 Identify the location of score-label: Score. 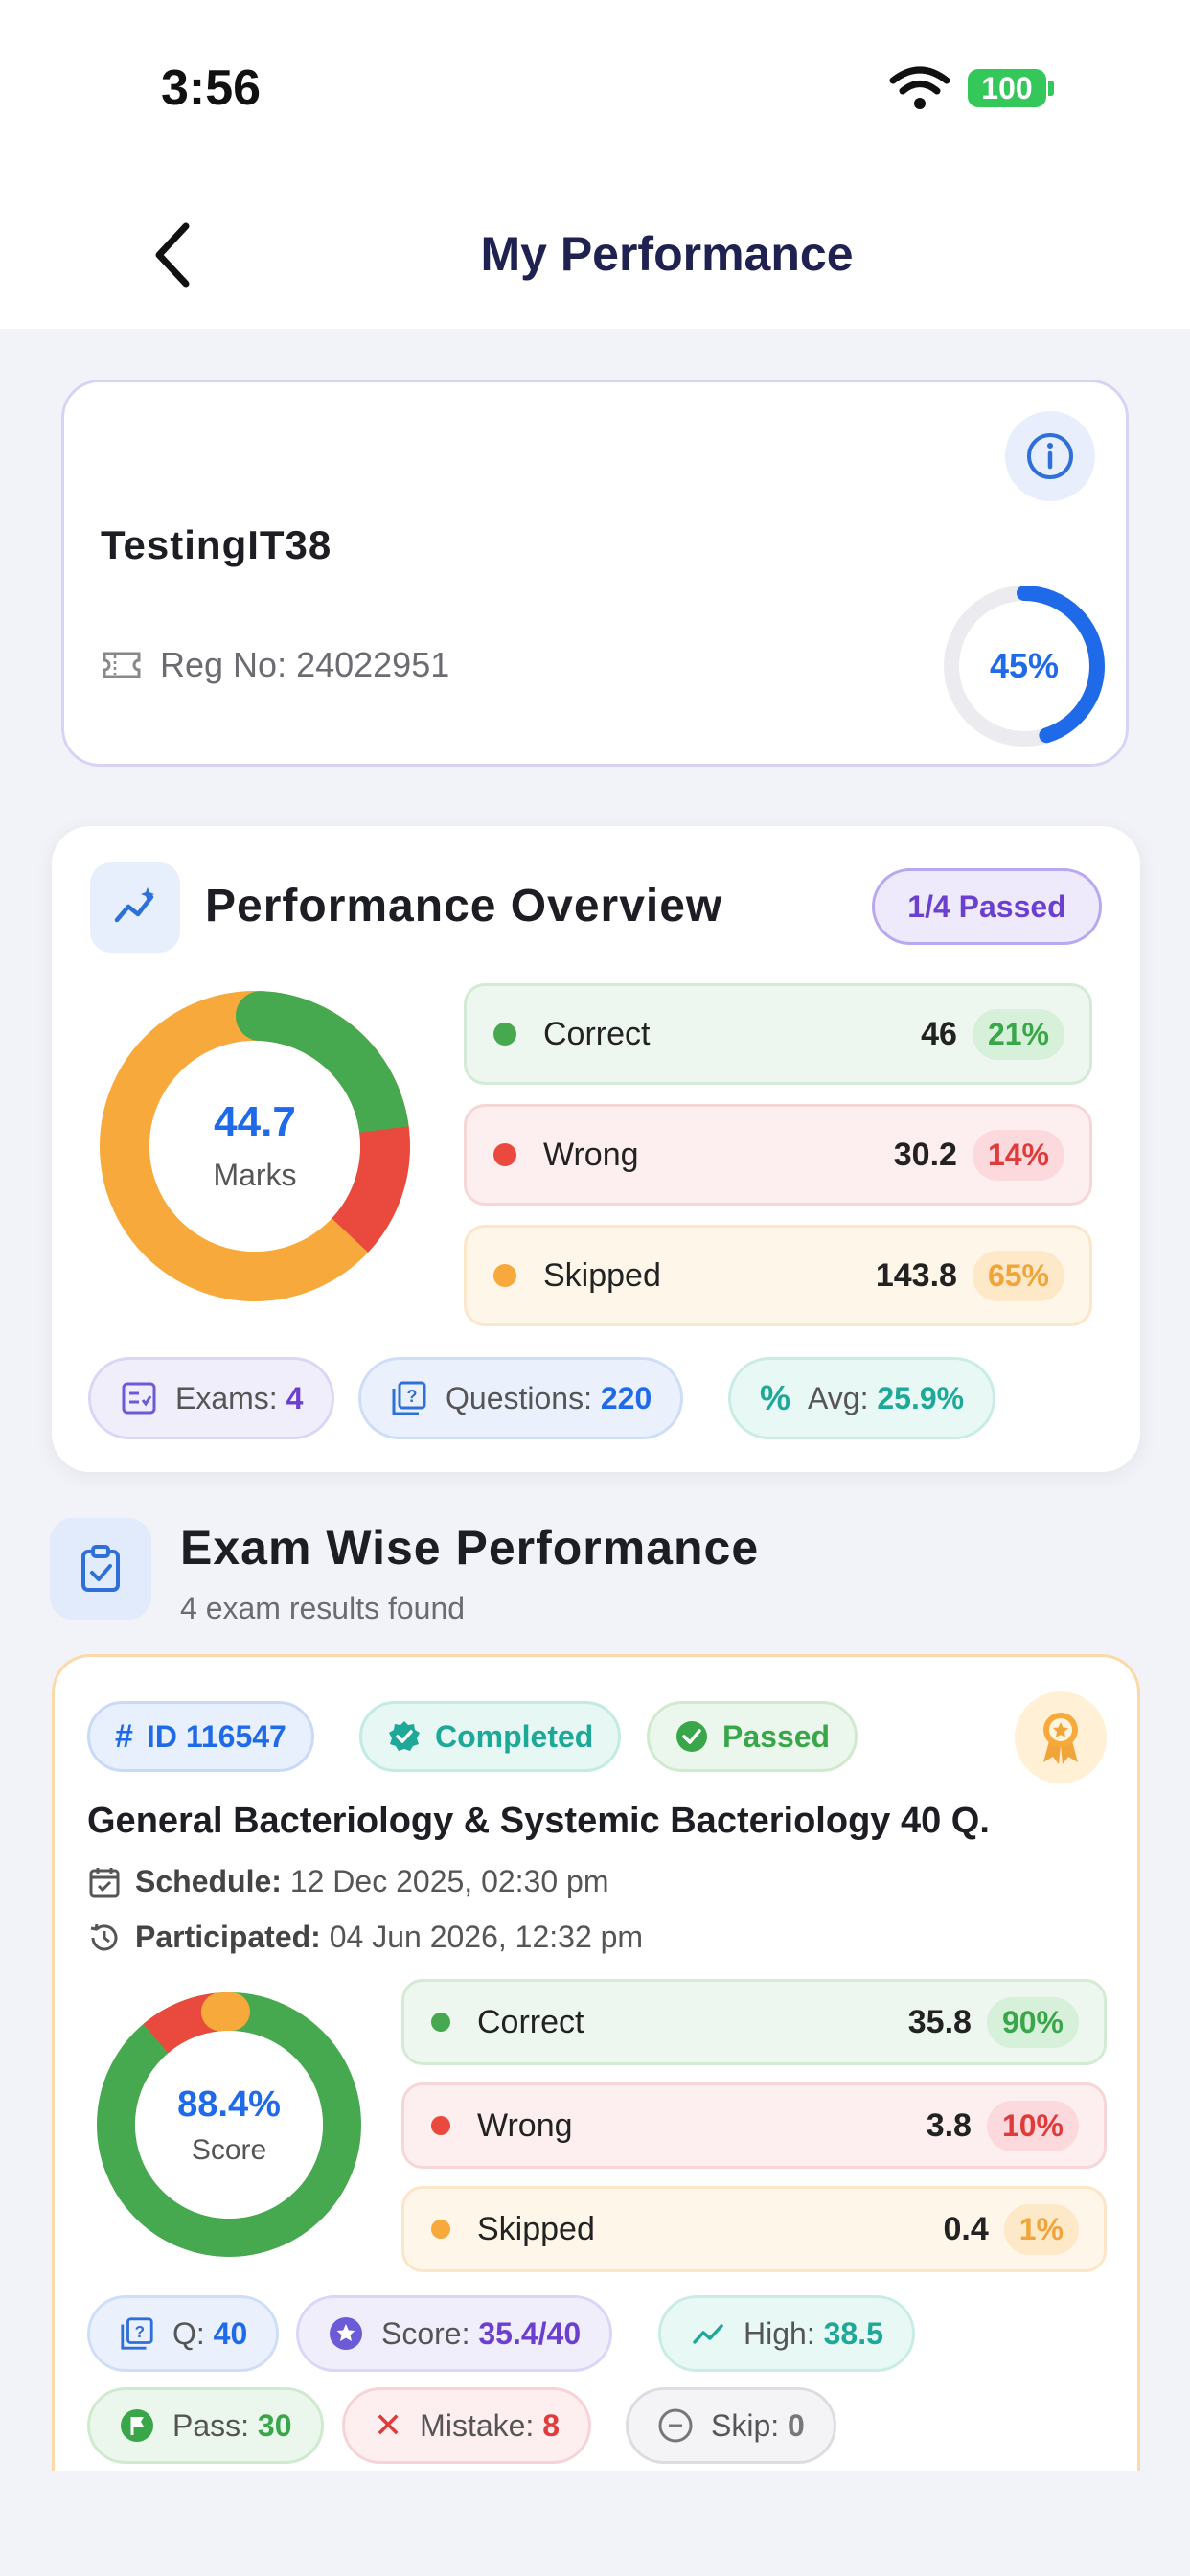
(229, 2150).